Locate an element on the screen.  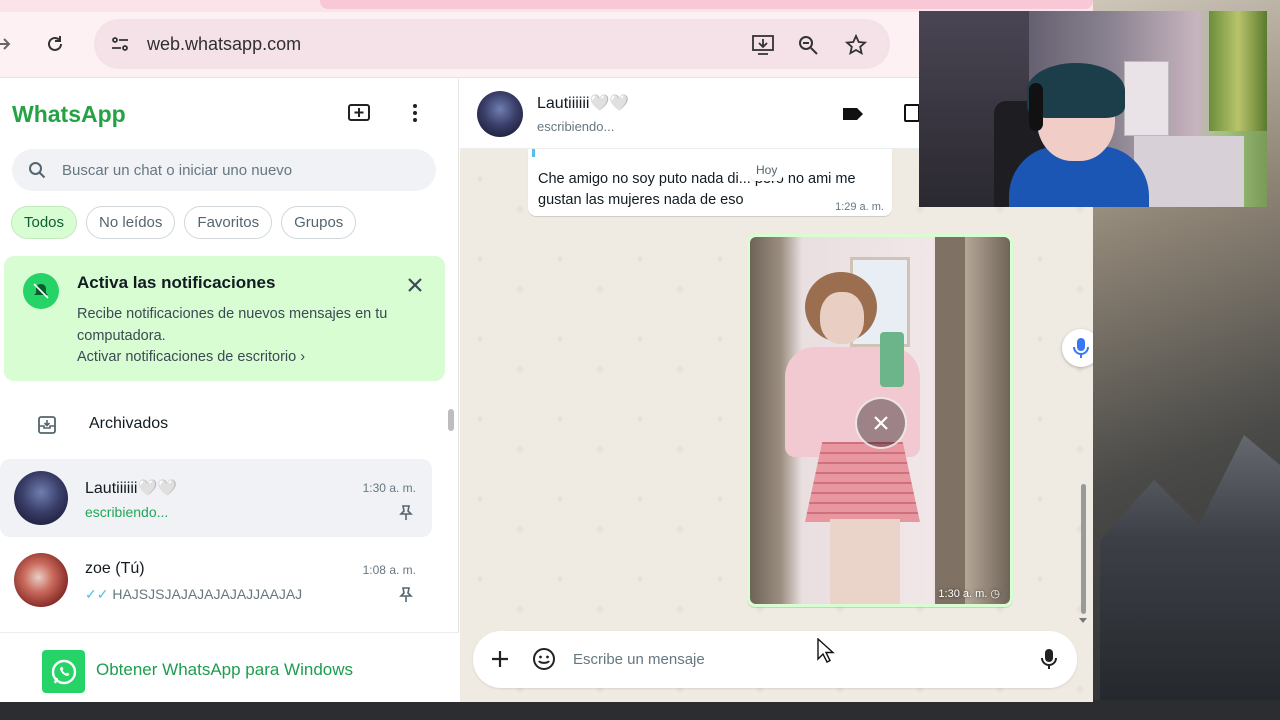
photo-skirt is located at coordinates (862, 482).